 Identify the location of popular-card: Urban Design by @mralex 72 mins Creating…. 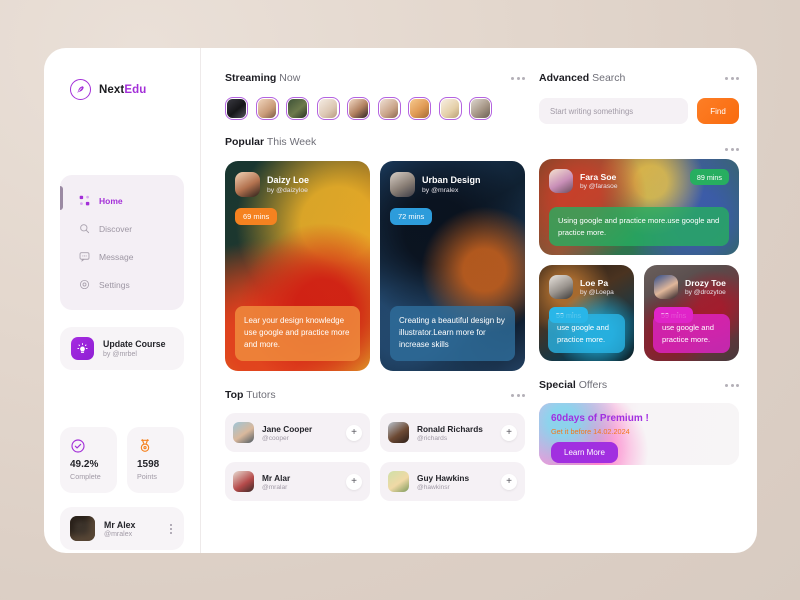
(452, 266).